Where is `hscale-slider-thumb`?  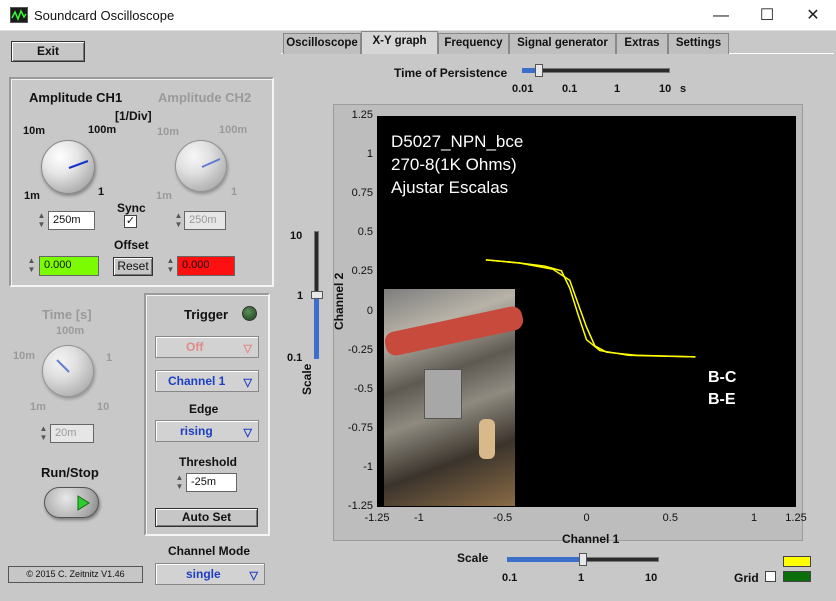
hscale-slider-thumb is located at coordinates (583, 559).